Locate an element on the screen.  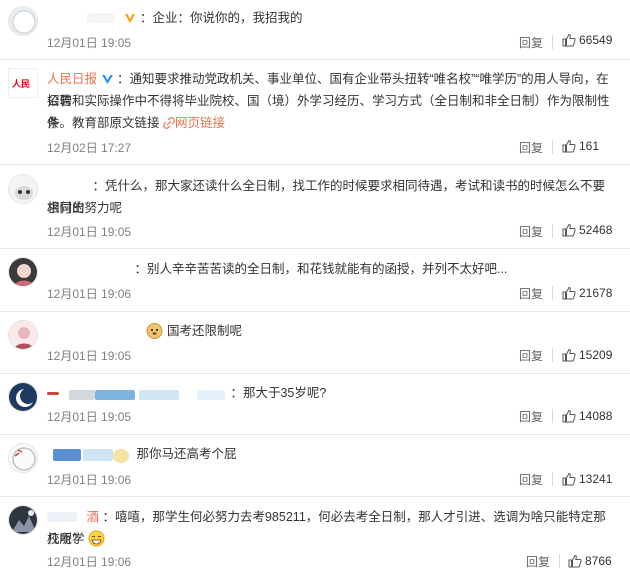
link-icon is located at coordinates (169, 123).